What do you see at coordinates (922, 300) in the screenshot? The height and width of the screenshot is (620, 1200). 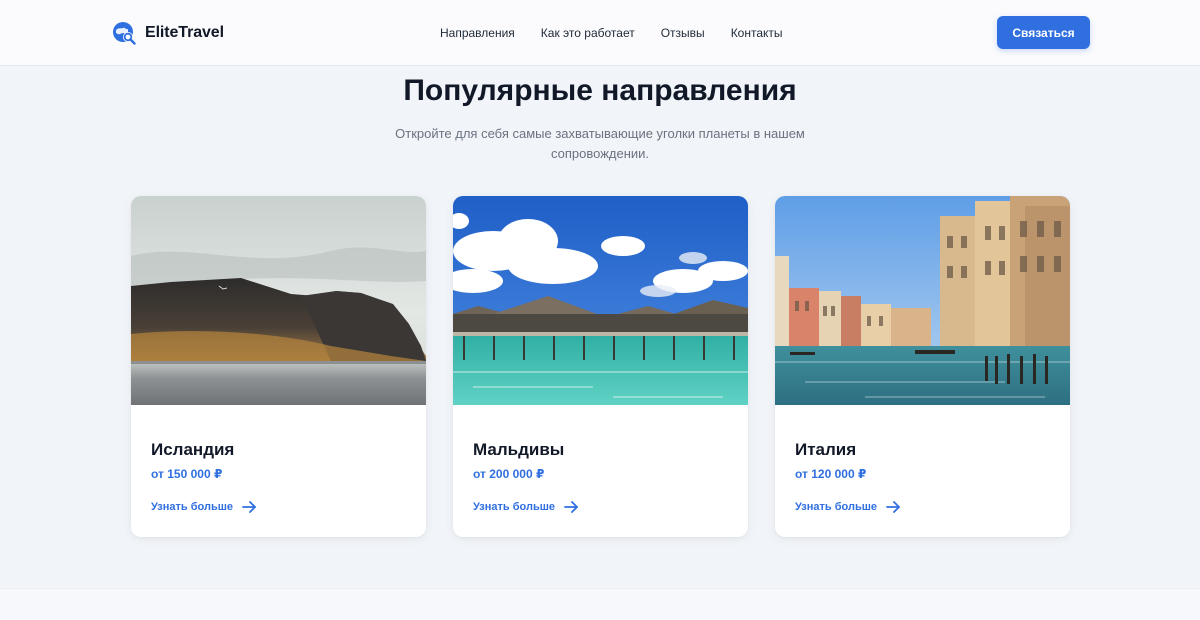 I see `venice-grand-canal-photo` at bounding box center [922, 300].